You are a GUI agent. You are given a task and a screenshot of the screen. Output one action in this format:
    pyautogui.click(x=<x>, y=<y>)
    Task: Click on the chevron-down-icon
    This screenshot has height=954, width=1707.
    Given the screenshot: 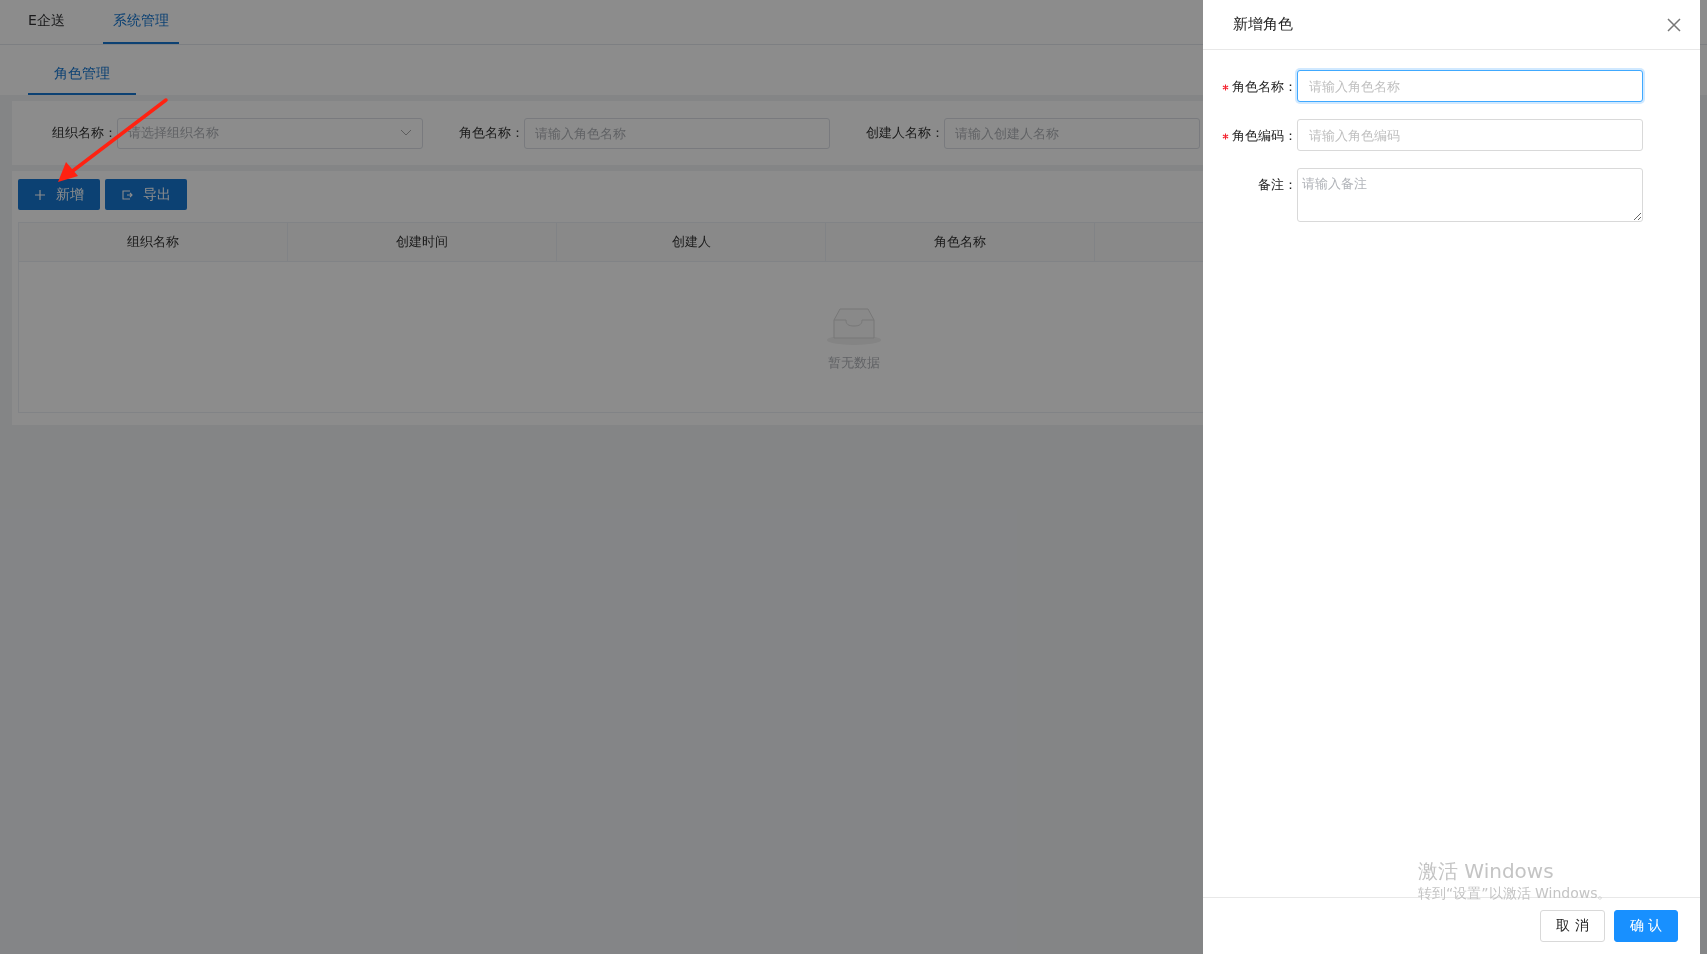 What is the action you would take?
    pyautogui.click(x=406, y=133)
    